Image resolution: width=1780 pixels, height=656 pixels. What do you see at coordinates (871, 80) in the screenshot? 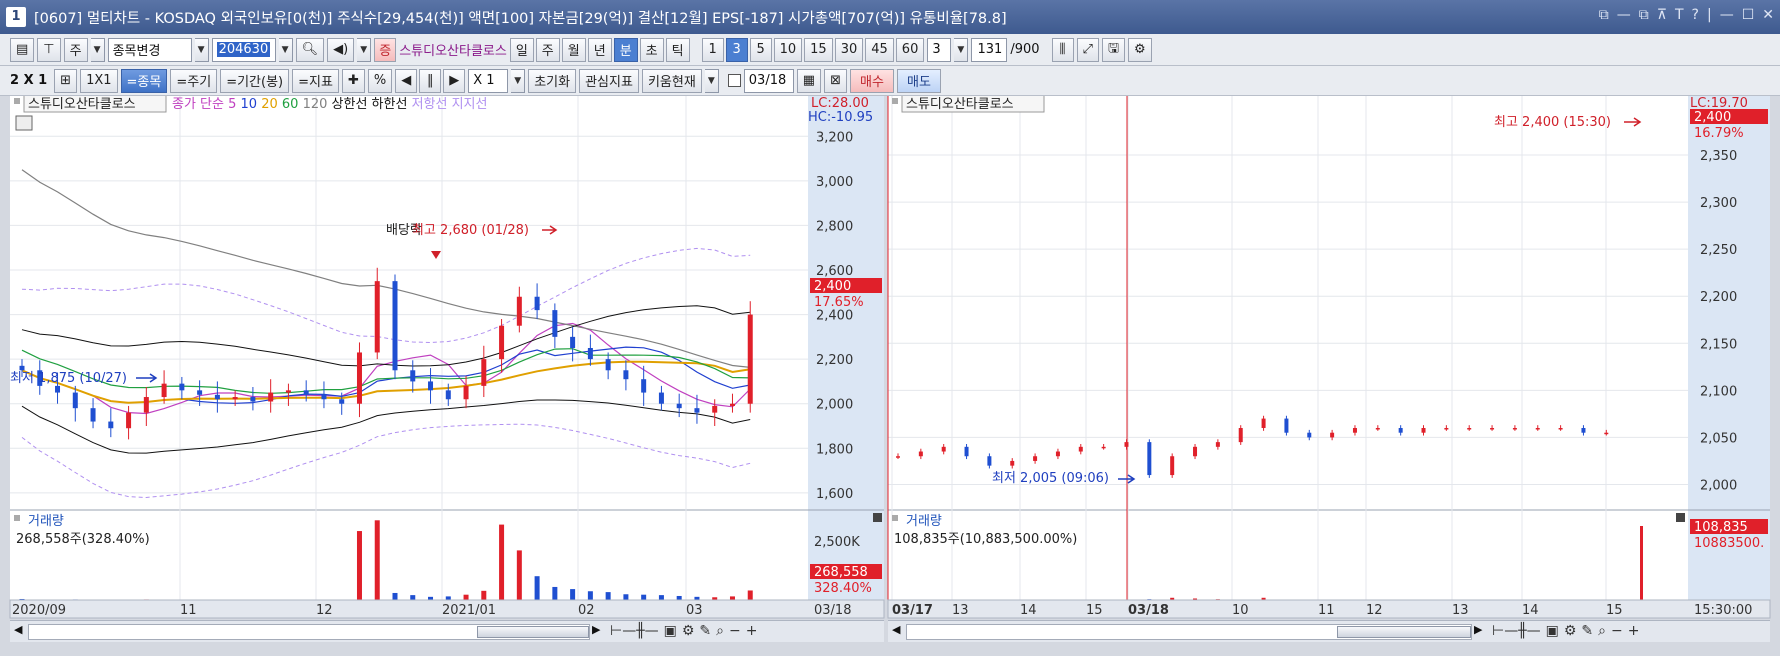
I see `buy-button: 매수` at bounding box center [871, 80].